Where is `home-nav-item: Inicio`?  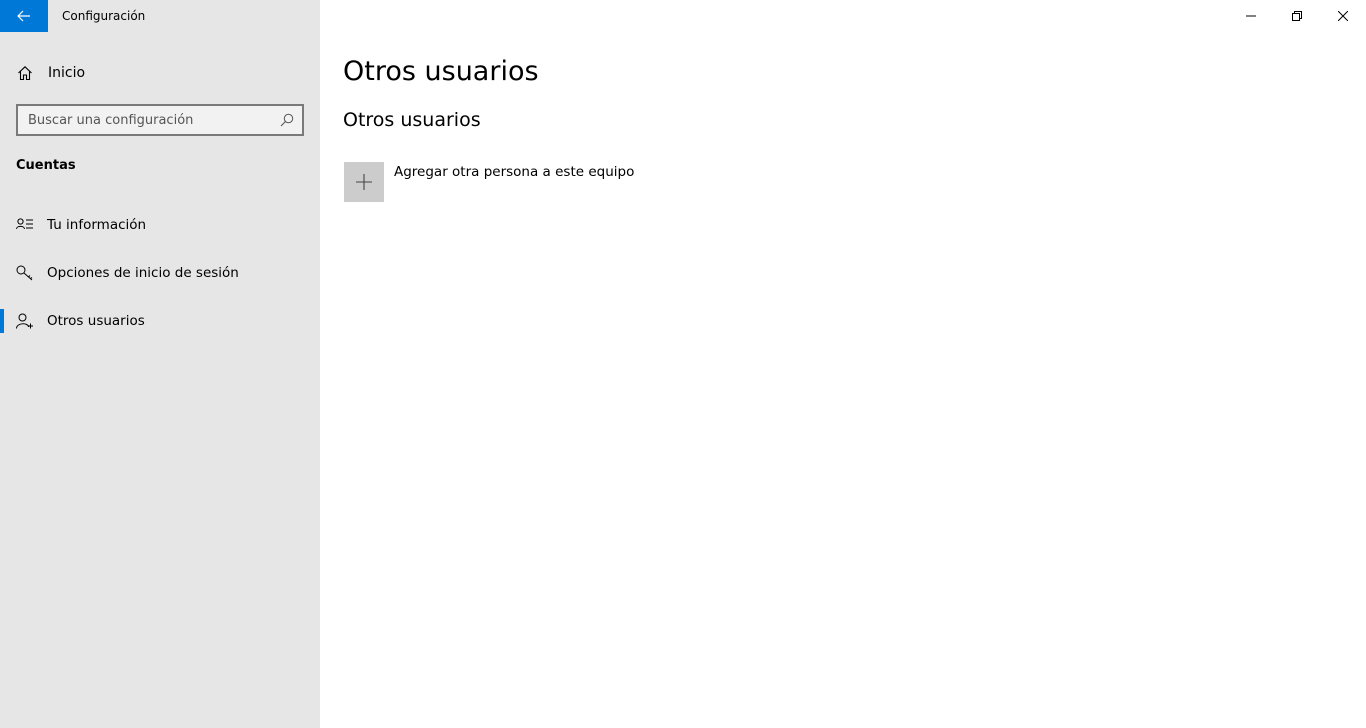 home-nav-item: Inicio is located at coordinates (160, 73).